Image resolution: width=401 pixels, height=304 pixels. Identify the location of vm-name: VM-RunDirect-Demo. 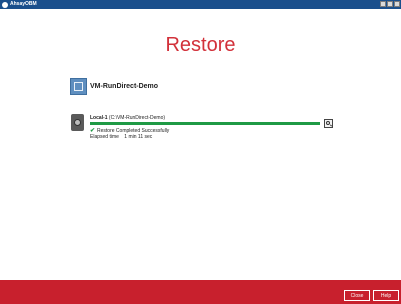
(124, 86).